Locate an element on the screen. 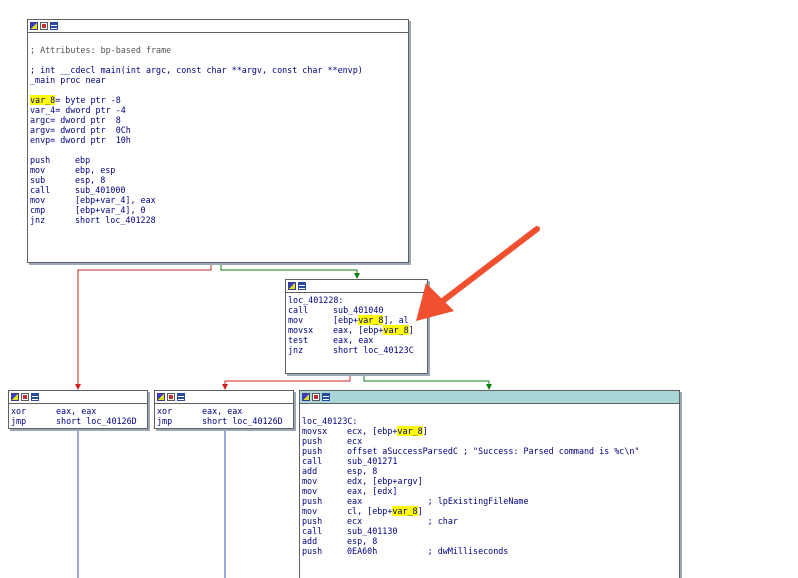 The image size is (798, 578). operand: eax, eax is located at coordinates (76, 411).